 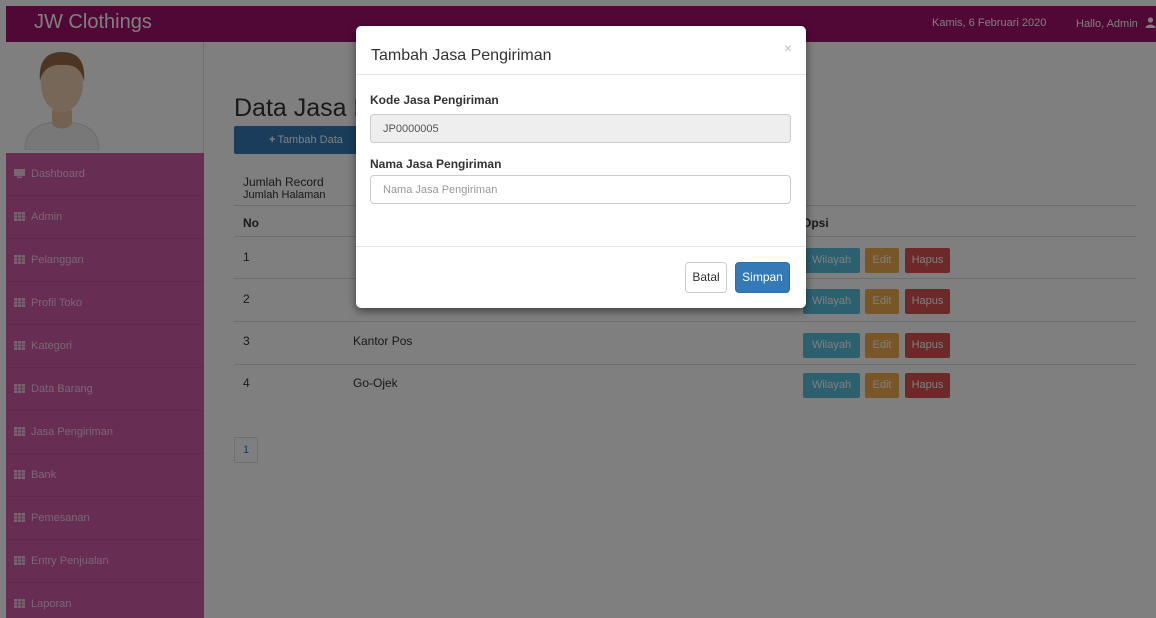 What do you see at coordinates (580, 128) in the screenshot?
I see `kode-field` at bounding box center [580, 128].